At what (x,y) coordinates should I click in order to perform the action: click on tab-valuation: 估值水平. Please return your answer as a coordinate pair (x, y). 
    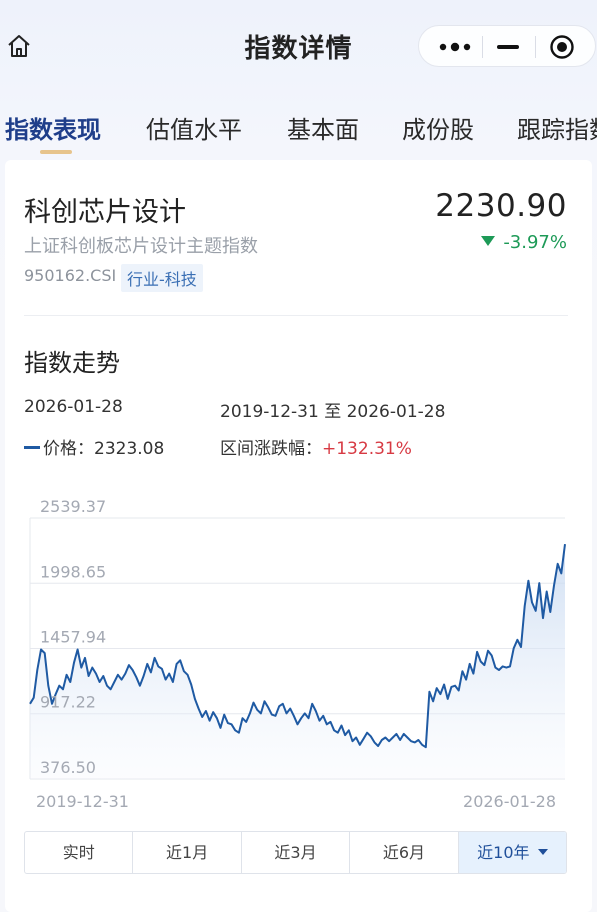
    Looking at the image, I should click on (194, 127).